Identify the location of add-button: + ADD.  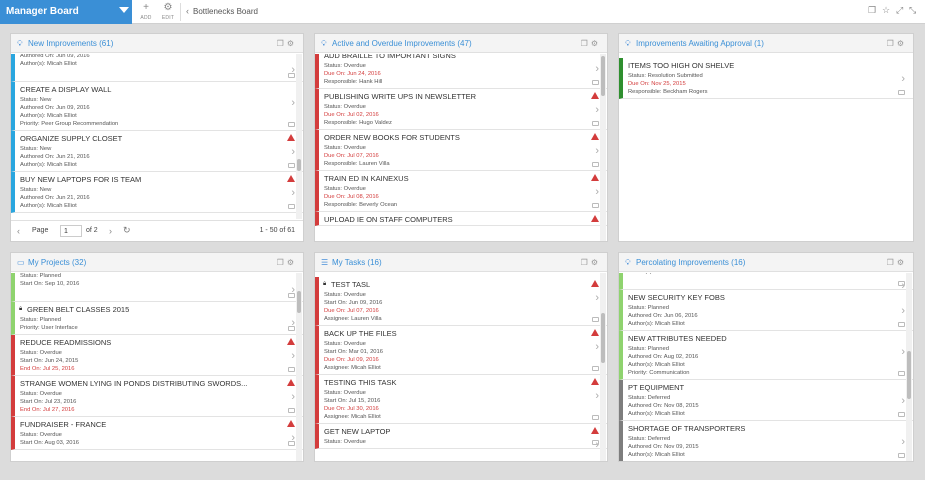
(146, 12).